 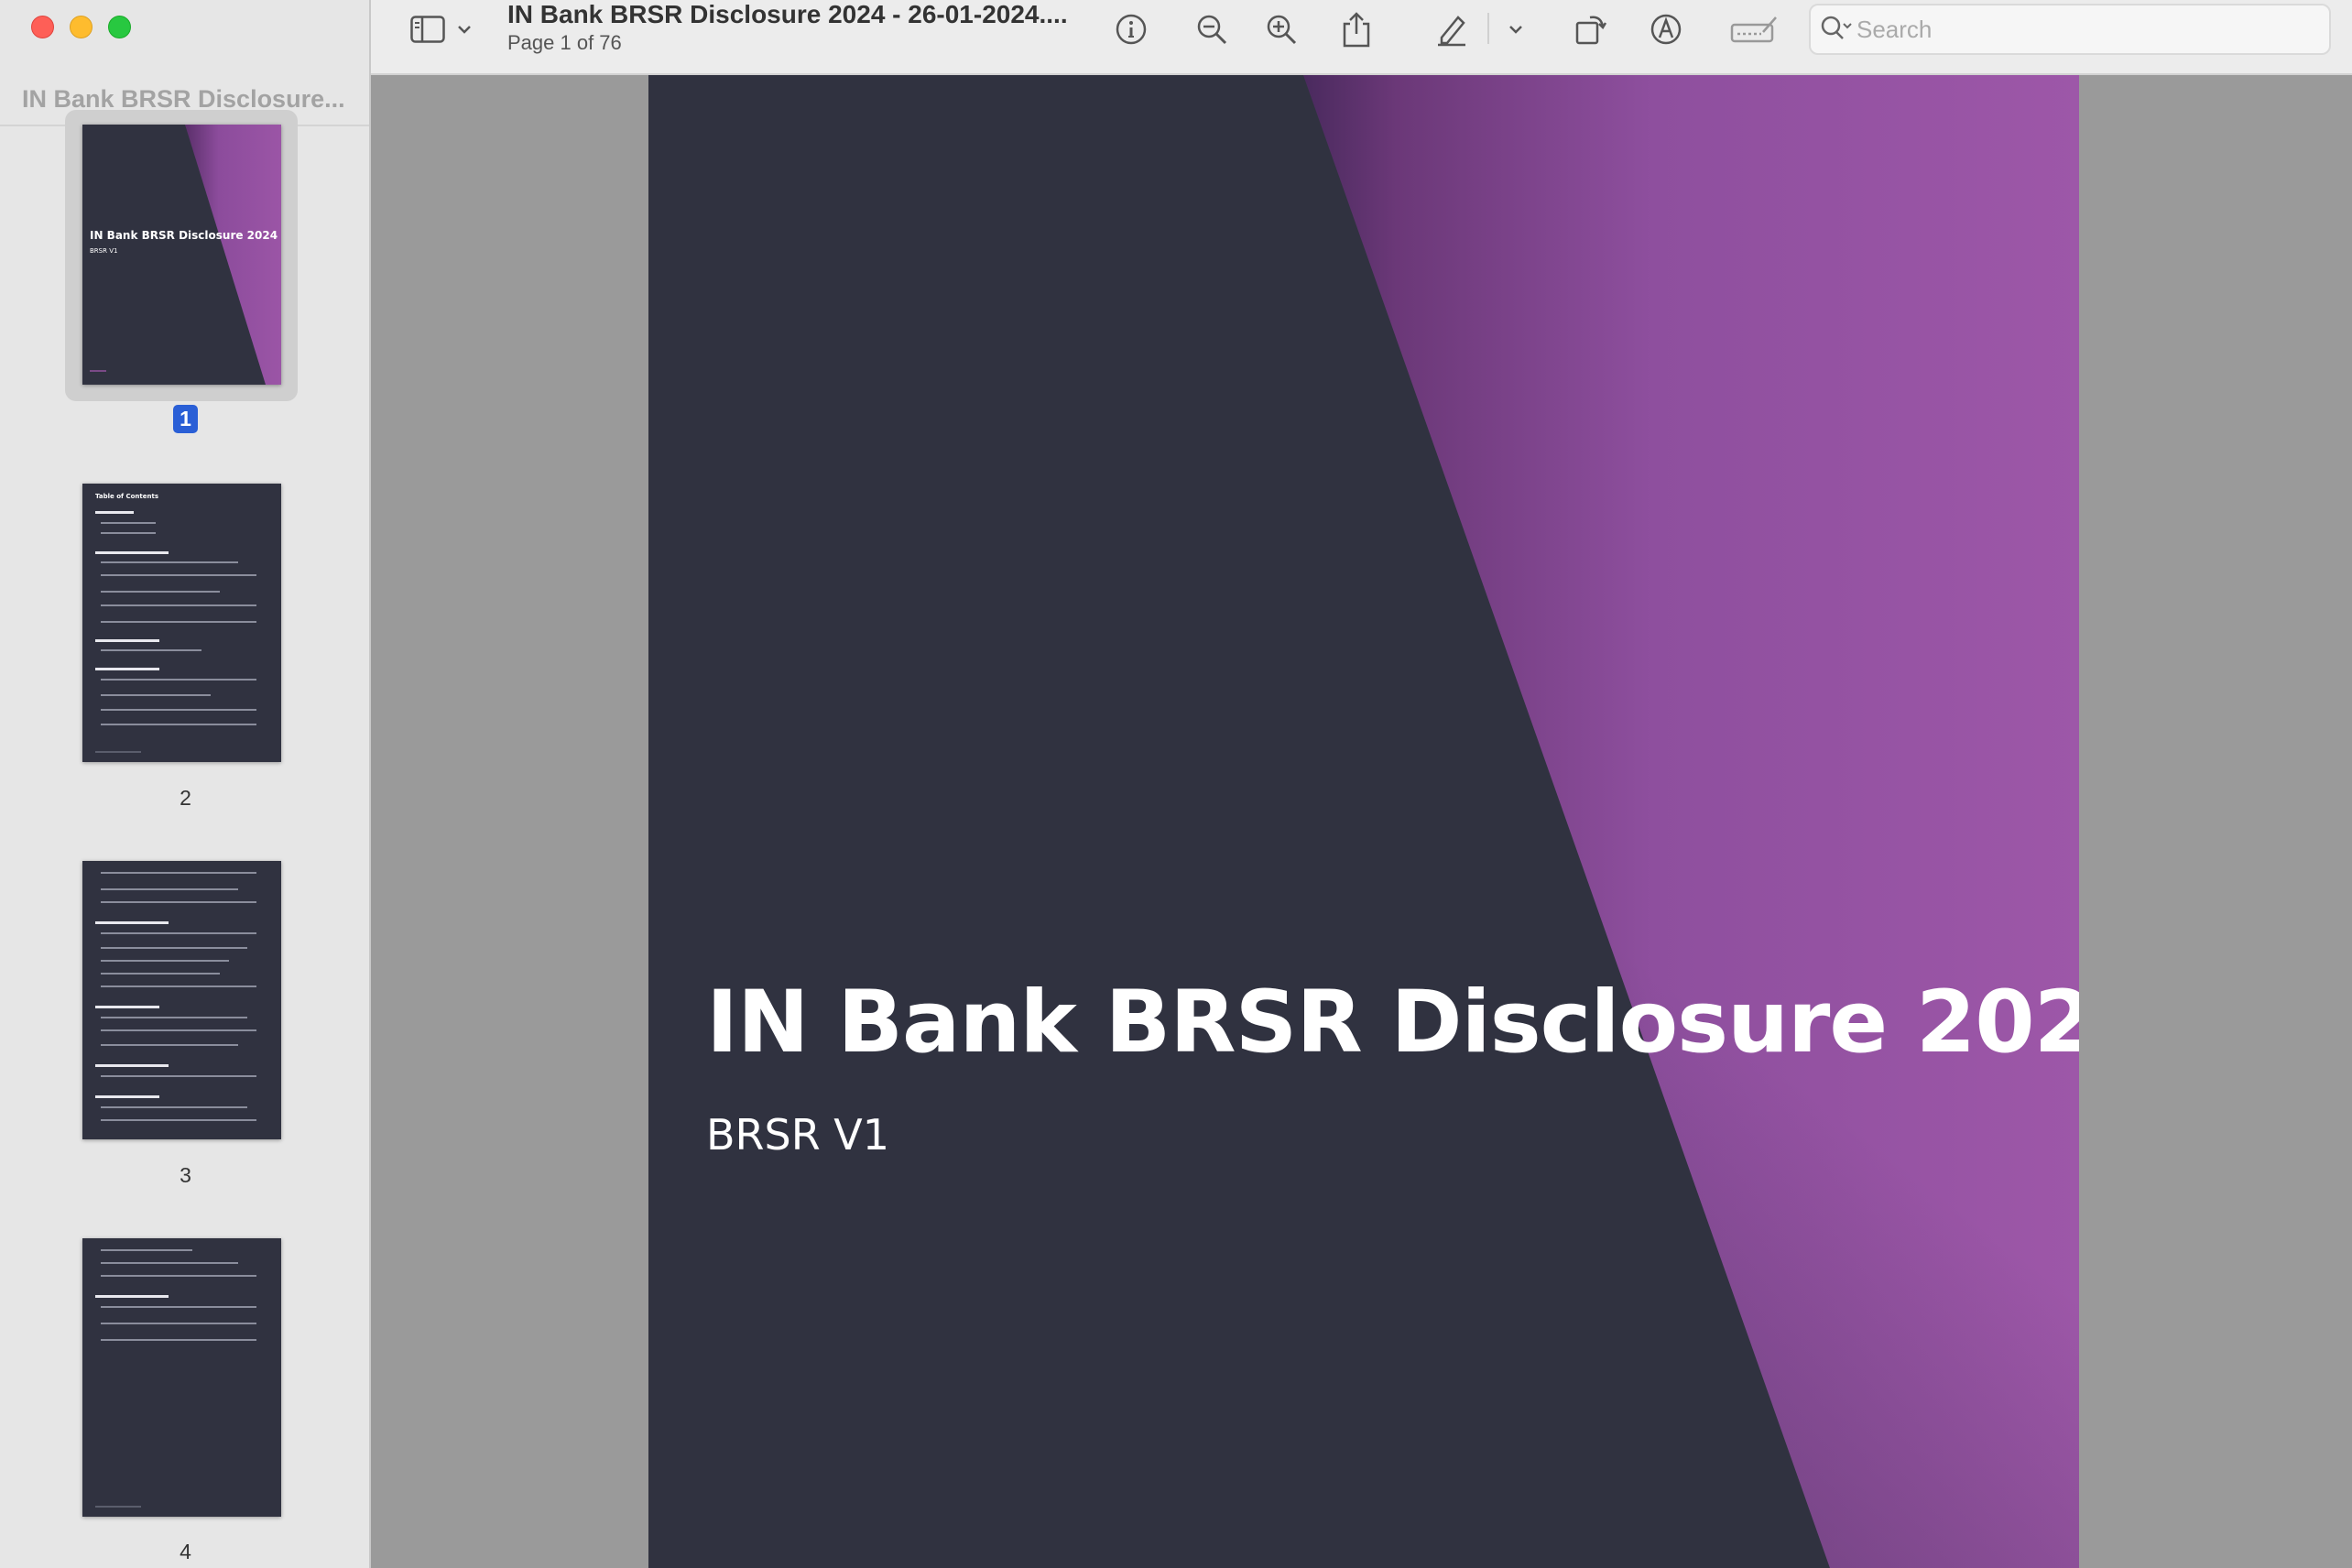 I want to click on info-icon, so click(x=1131, y=29).